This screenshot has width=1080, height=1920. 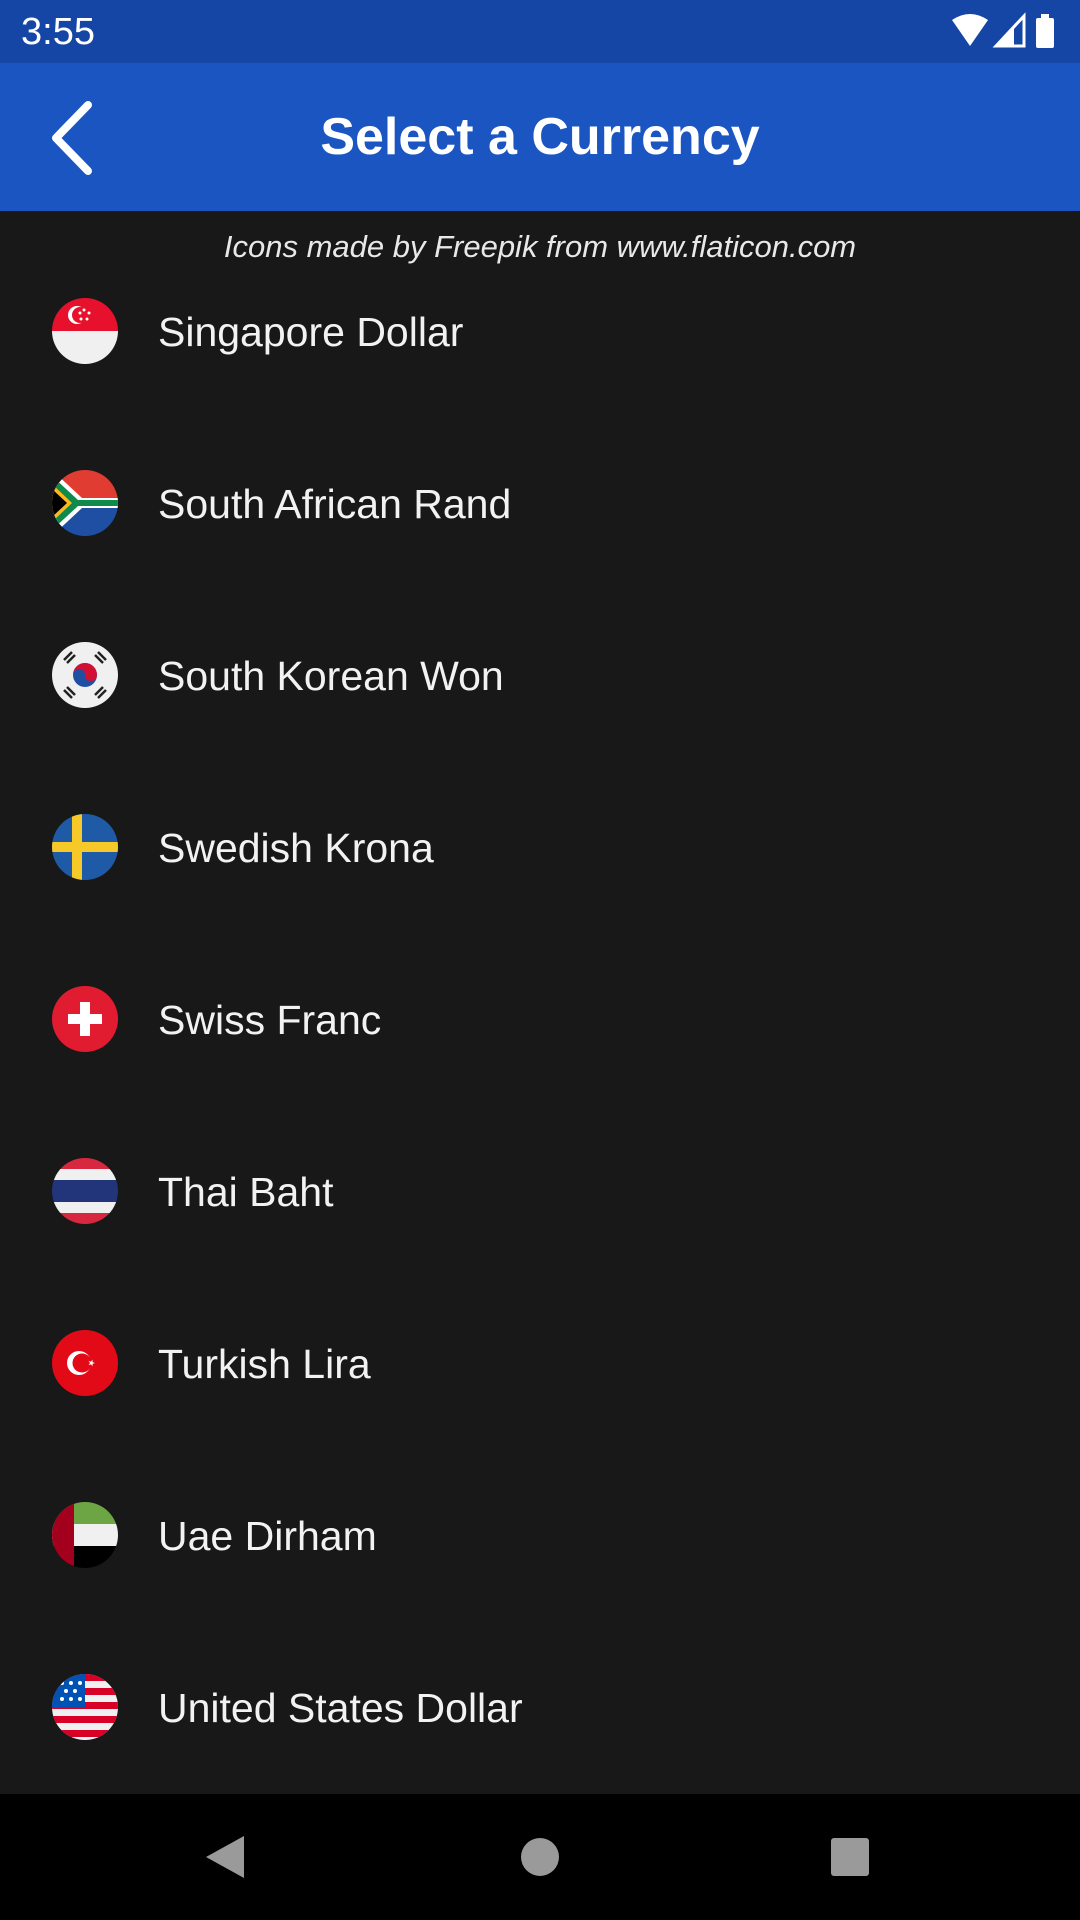 I want to click on currency-name: Thai Baht, so click(x=246, y=1192).